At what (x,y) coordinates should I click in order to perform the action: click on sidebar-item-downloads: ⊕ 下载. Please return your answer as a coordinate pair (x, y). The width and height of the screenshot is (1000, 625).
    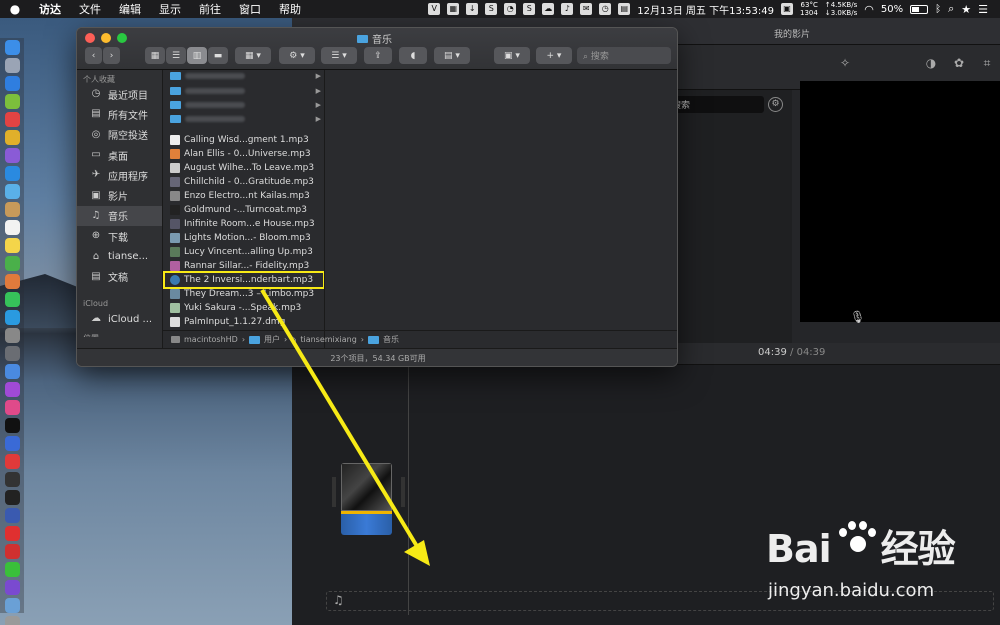
    Looking at the image, I should click on (119, 236).